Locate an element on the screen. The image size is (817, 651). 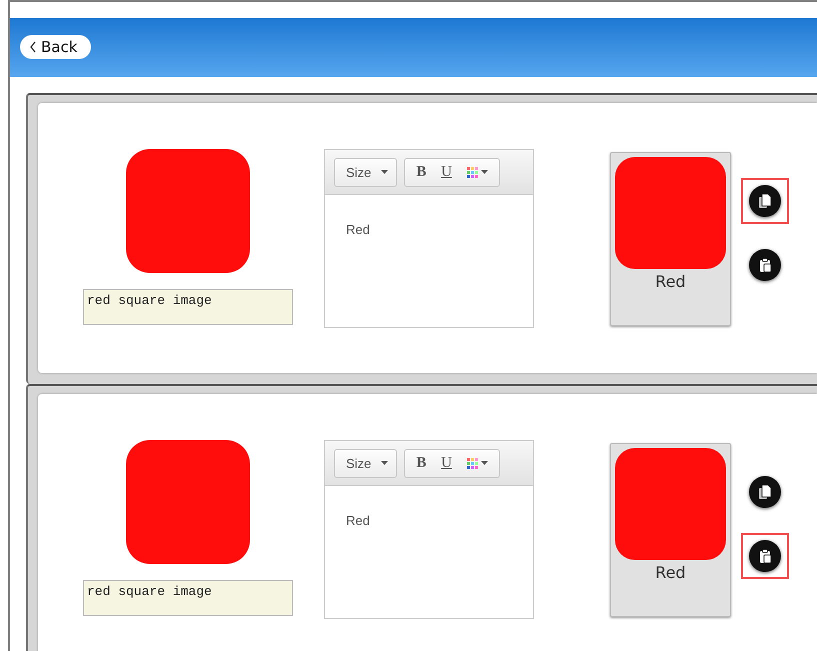
paste-button is located at coordinates (765, 556).